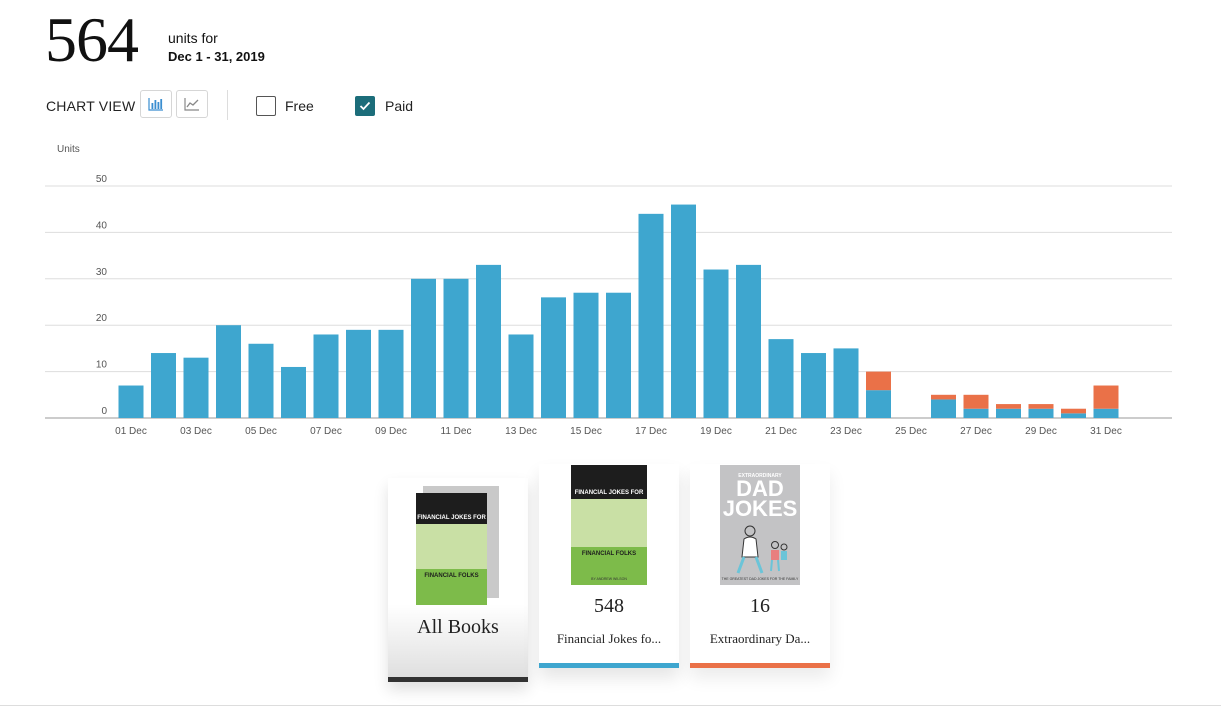  I want to click on bar-segment-14-dec, so click(553, 357).